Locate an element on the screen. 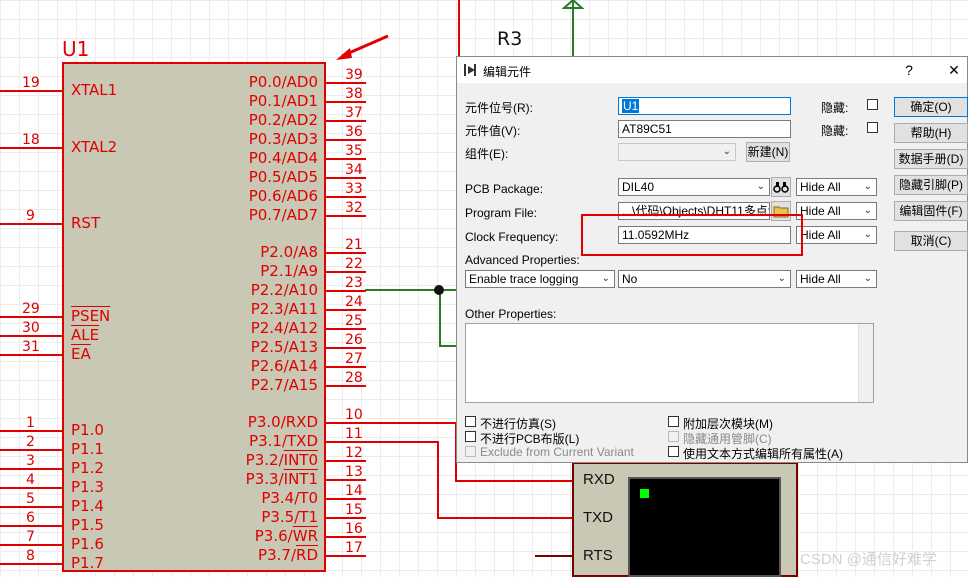 The width and height of the screenshot is (968, 577). pin-name-text: P2.4/A12 is located at coordinates (284, 328).